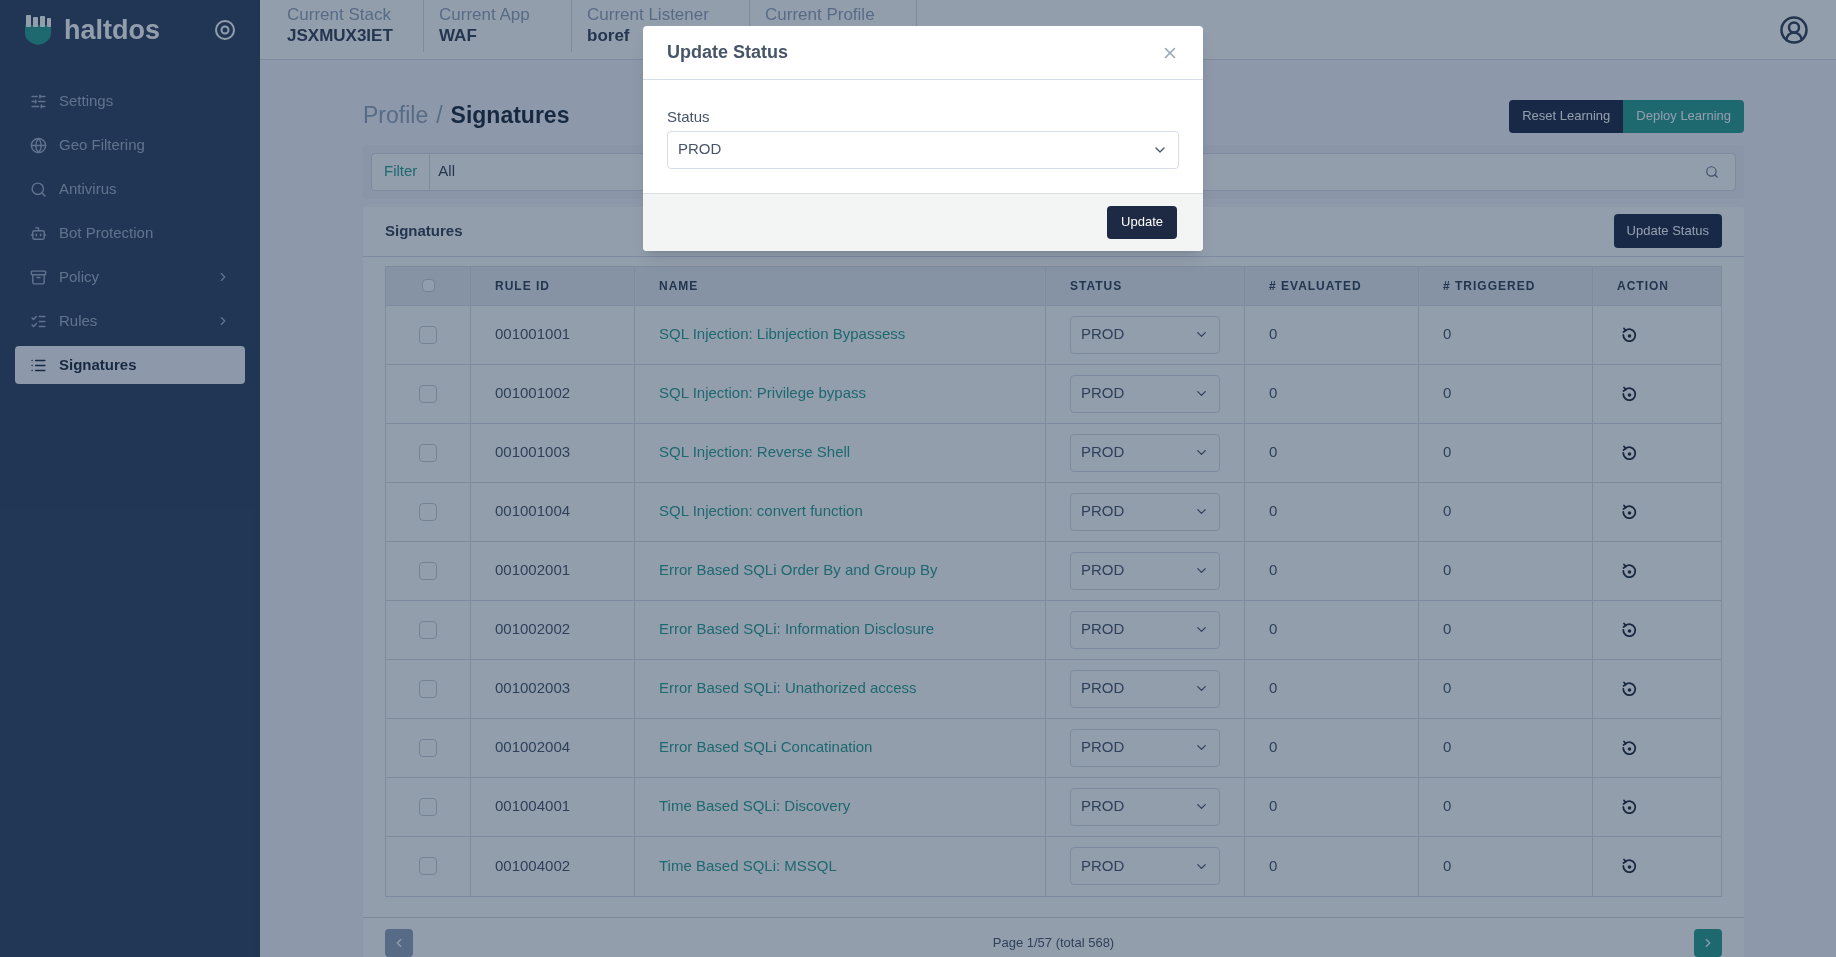 Image resolution: width=1836 pixels, height=957 pixels. What do you see at coordinates (130, 189) in the screenshot?
I see `sidebar-item: Antivirus` at bounding box center [130, 189].